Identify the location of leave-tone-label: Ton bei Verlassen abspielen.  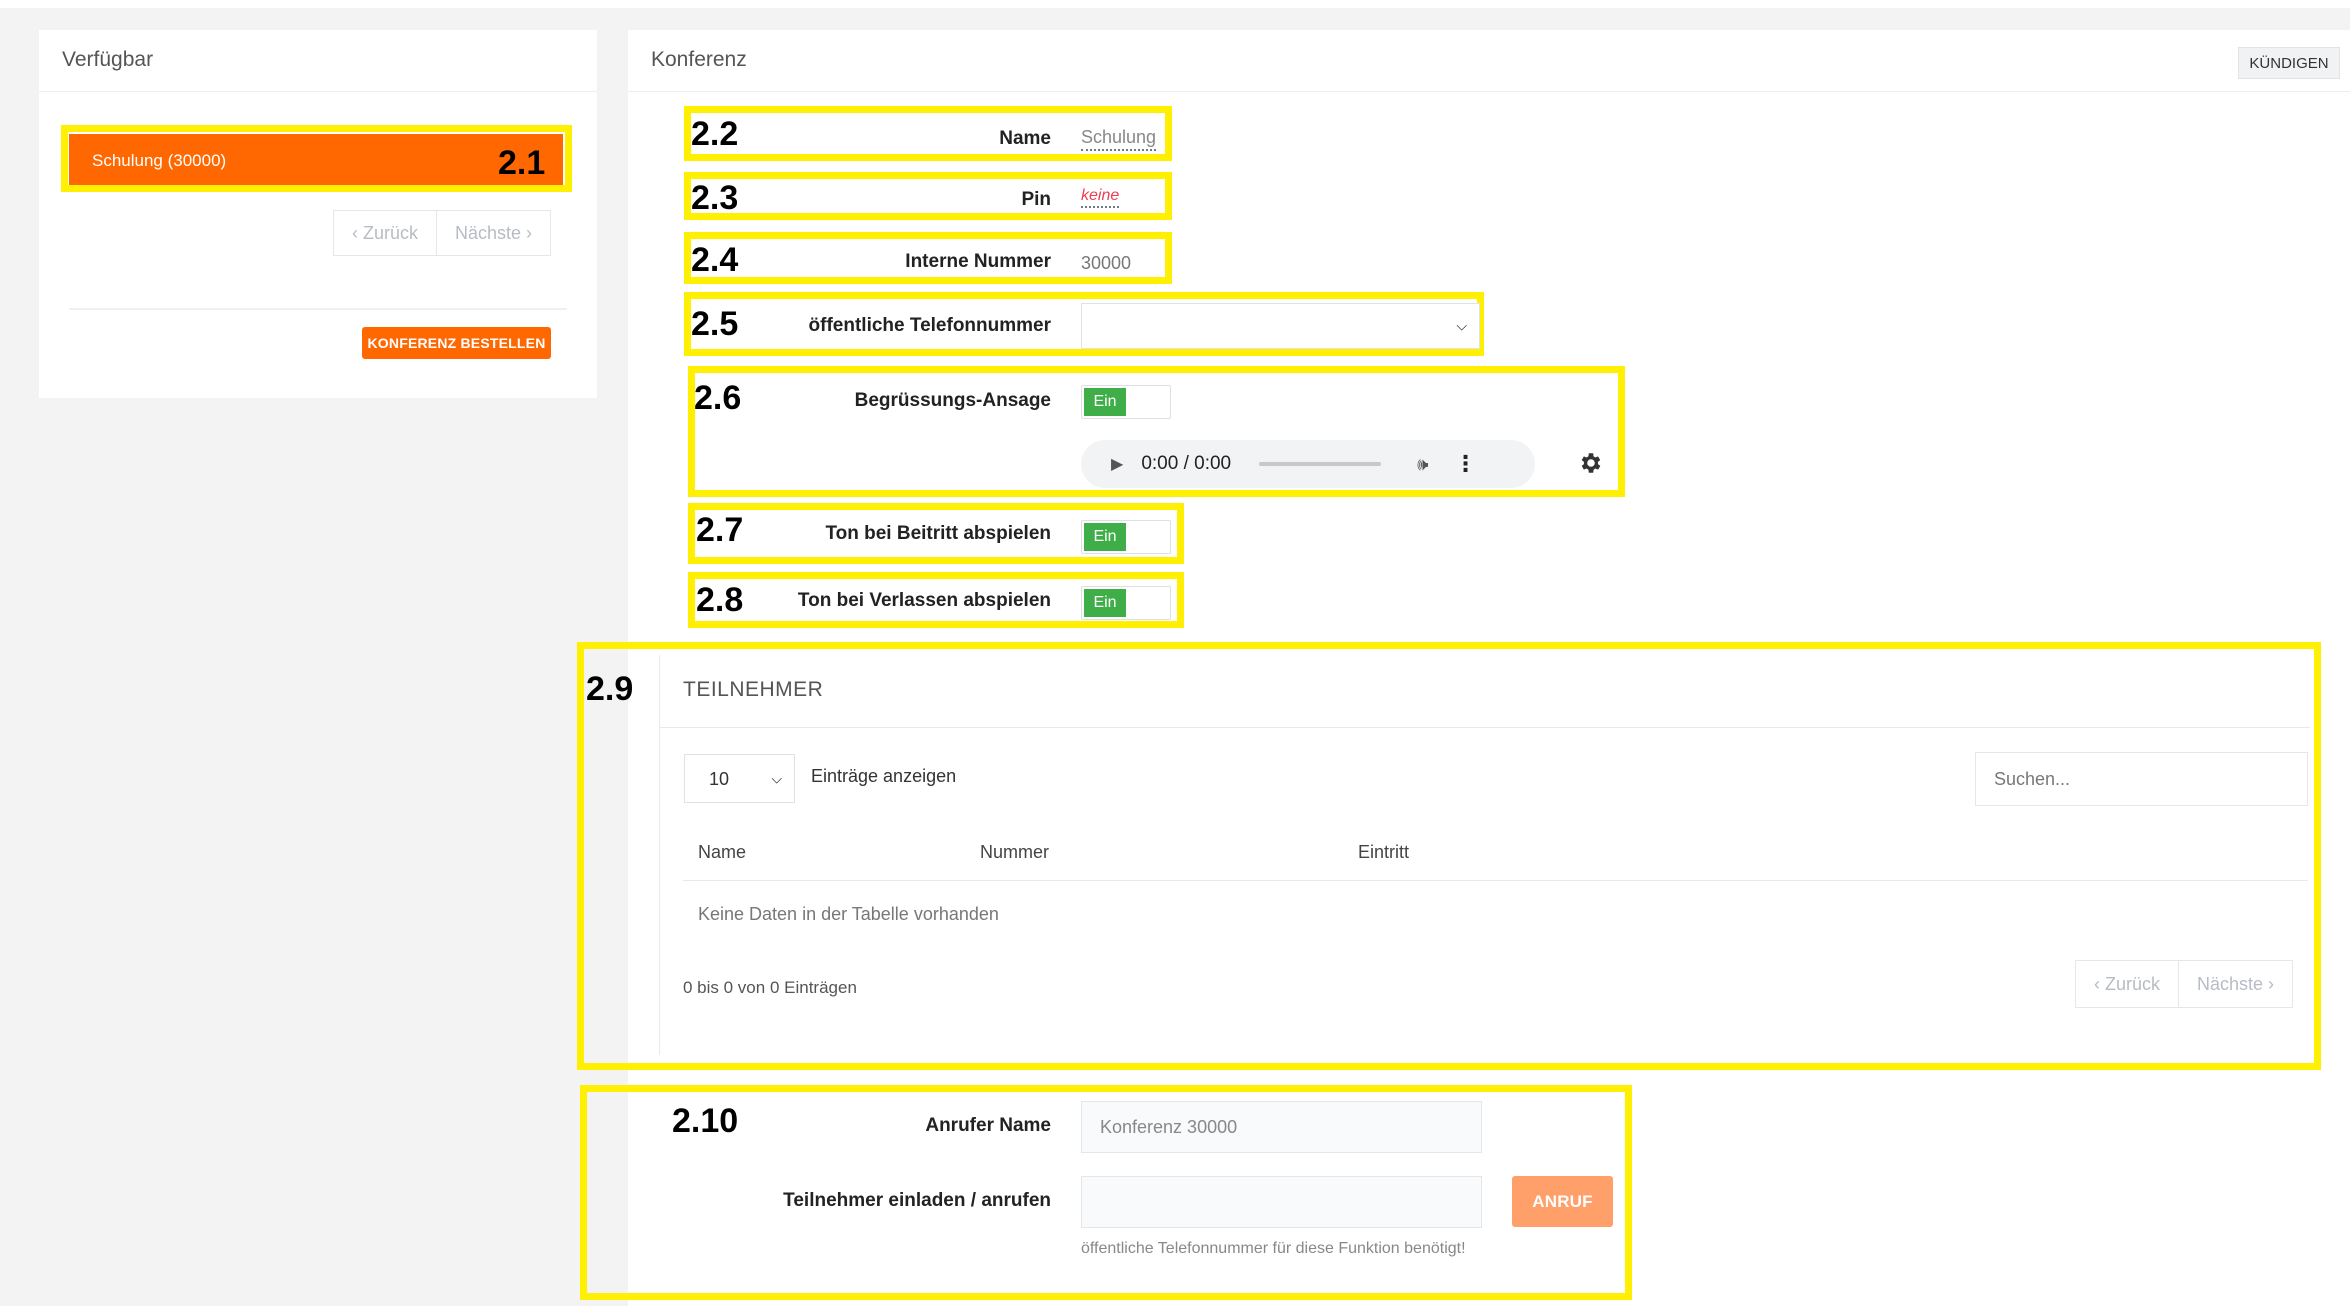
(924, 600).